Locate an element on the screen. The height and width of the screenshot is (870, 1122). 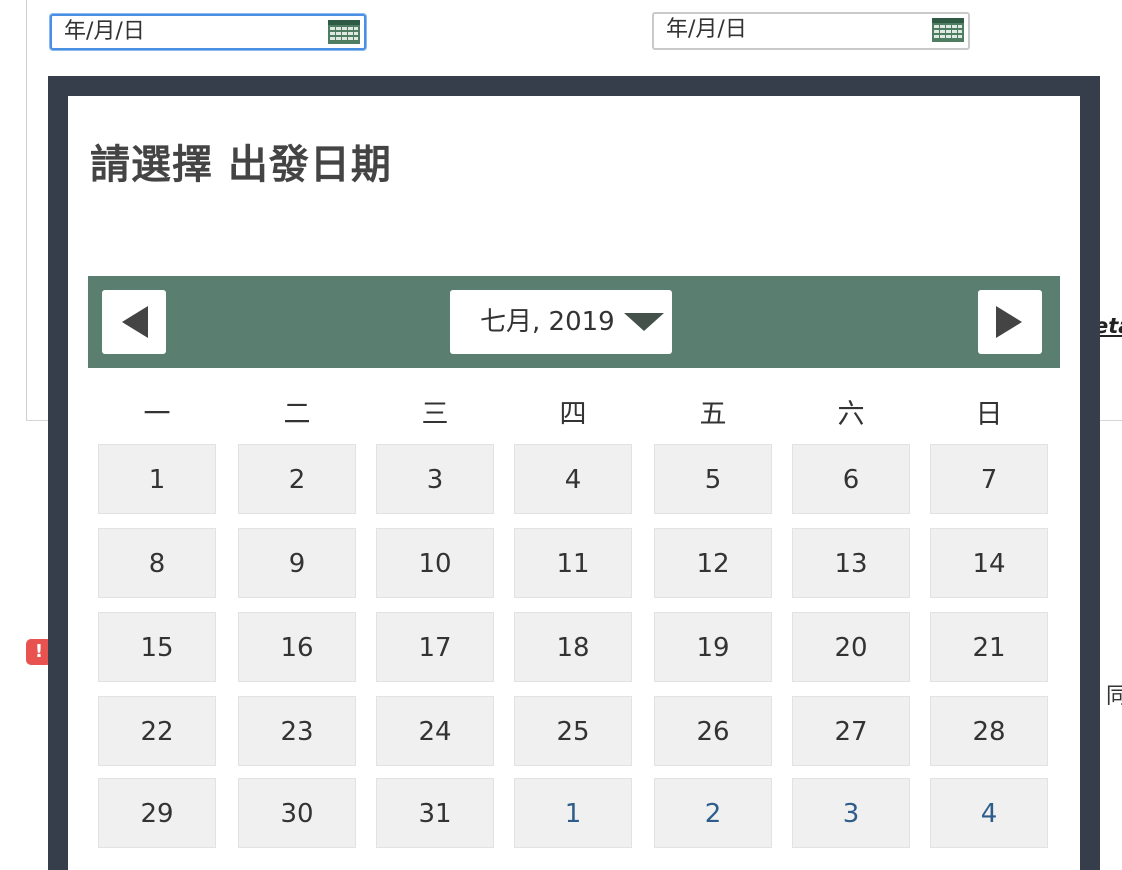
arrow-right-icon is located at coordinates (1009, 322).